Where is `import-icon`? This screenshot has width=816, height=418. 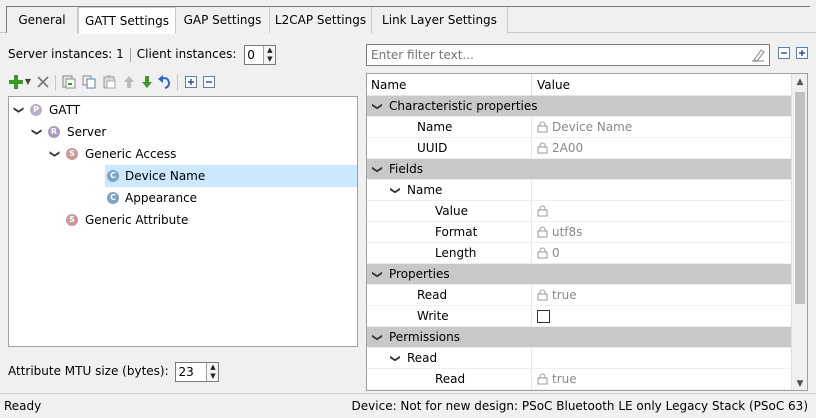
import-icon is located at coordinates (69, 82).